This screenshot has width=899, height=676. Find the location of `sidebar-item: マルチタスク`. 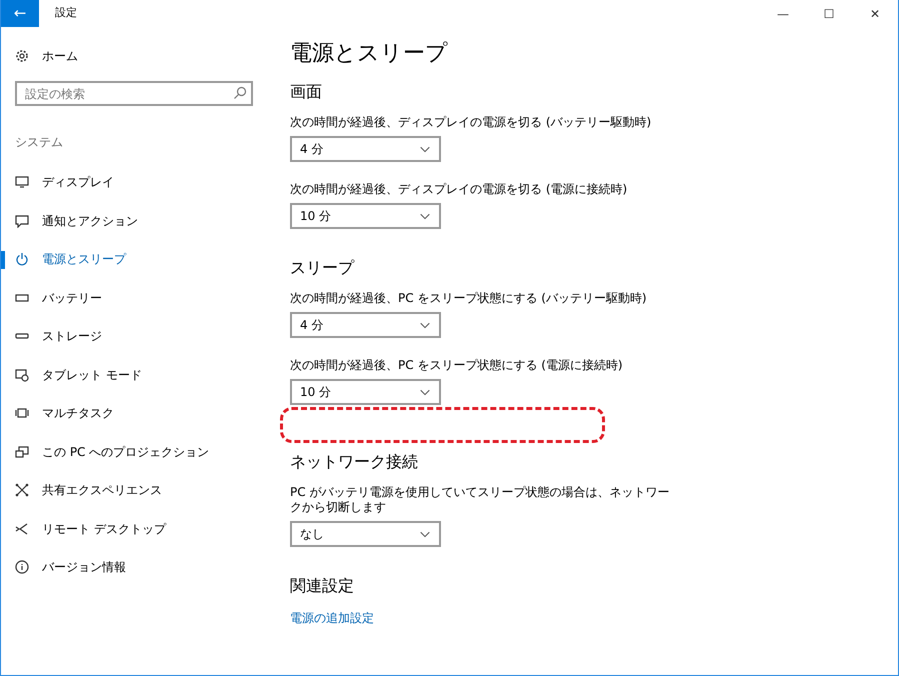

sidebar-item: マルチタスク is located at coordinates (136, 413).